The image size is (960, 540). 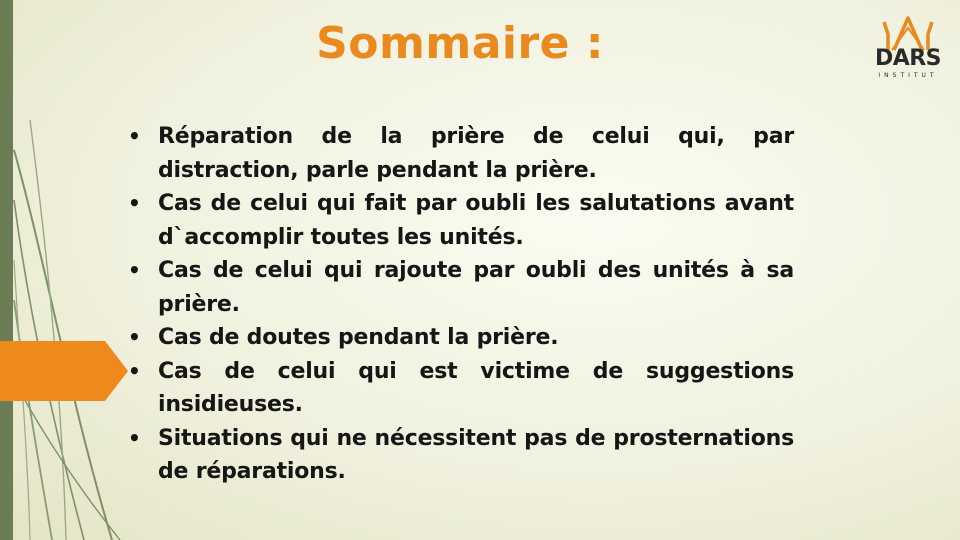 What do you see at coordinates (64, 329) in the screenshot?
I see `green-leaf-lines-icon` at bounding box center [64, 329].